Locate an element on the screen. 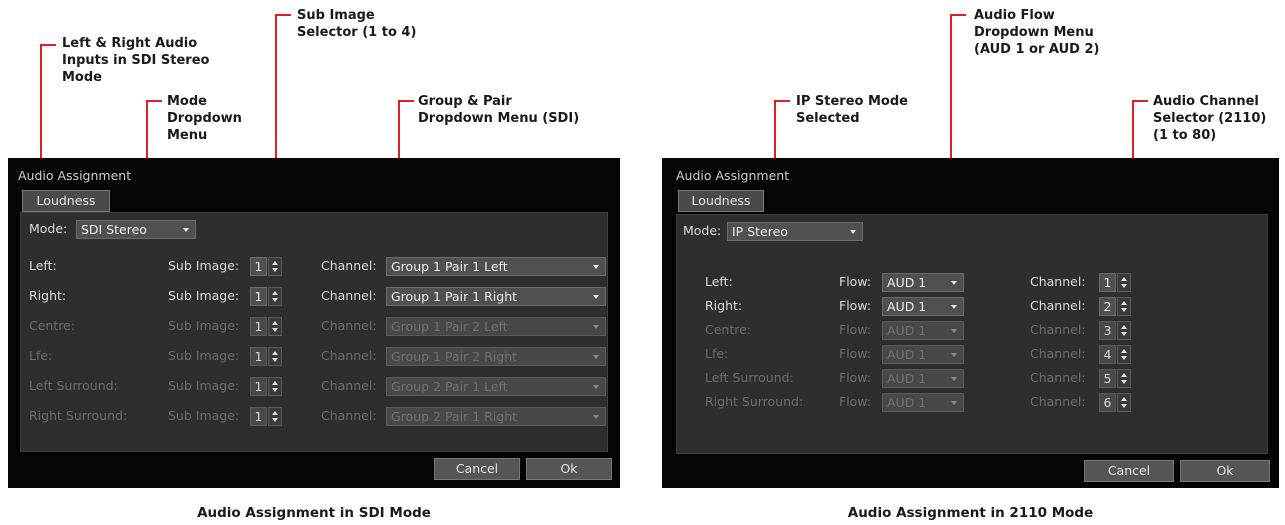 This screenshot has height=525, width=1285. channel-dropdown: Group 2 Pair 1 Left is located at coordinates (496, 386).